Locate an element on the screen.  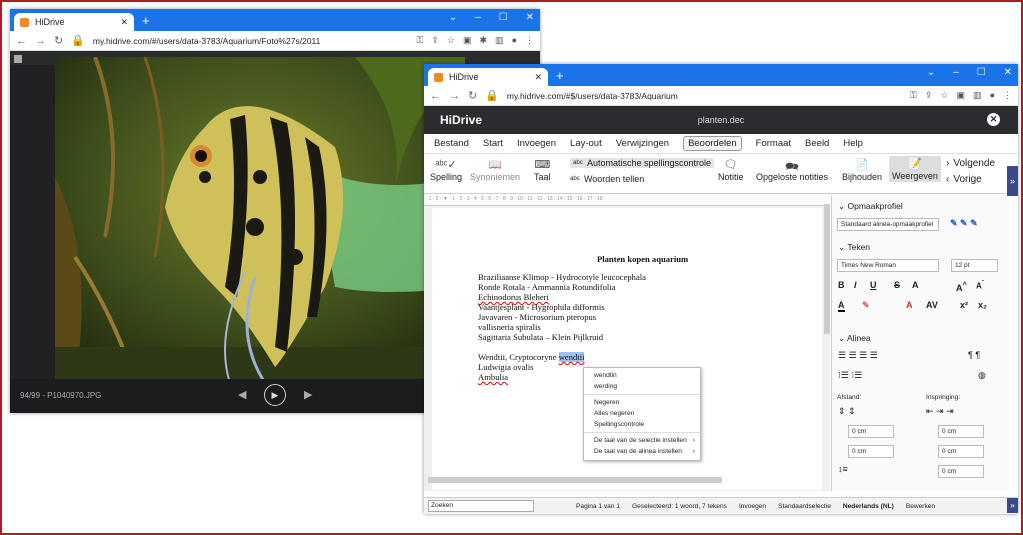
italic-button: I is located at coordinates (855, 285).